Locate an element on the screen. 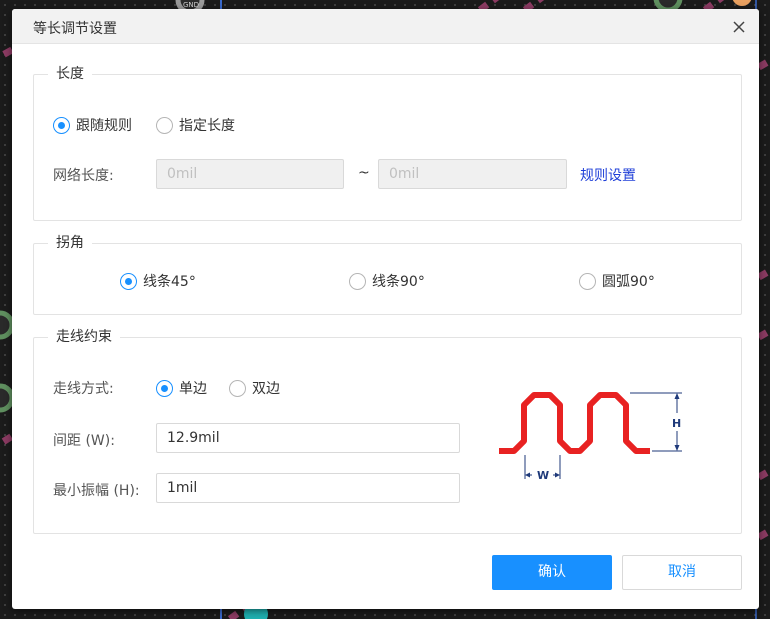 This screenshot has height=619, width=770. radio-follow-rule-label: 跟随规则 is located at coordinates (104, 126).